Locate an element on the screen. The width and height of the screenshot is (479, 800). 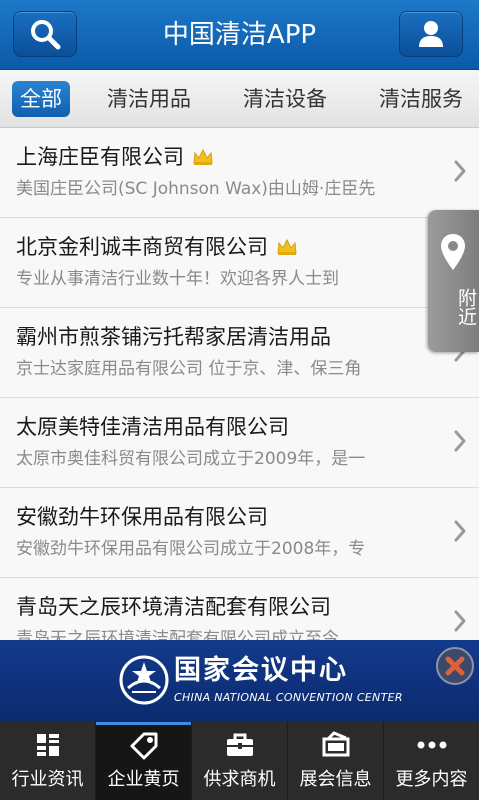
company-desc: 美国庄臣公司(SC Johnson Wax)由山姆·庄臣先 is located at coordinates (196, 189).